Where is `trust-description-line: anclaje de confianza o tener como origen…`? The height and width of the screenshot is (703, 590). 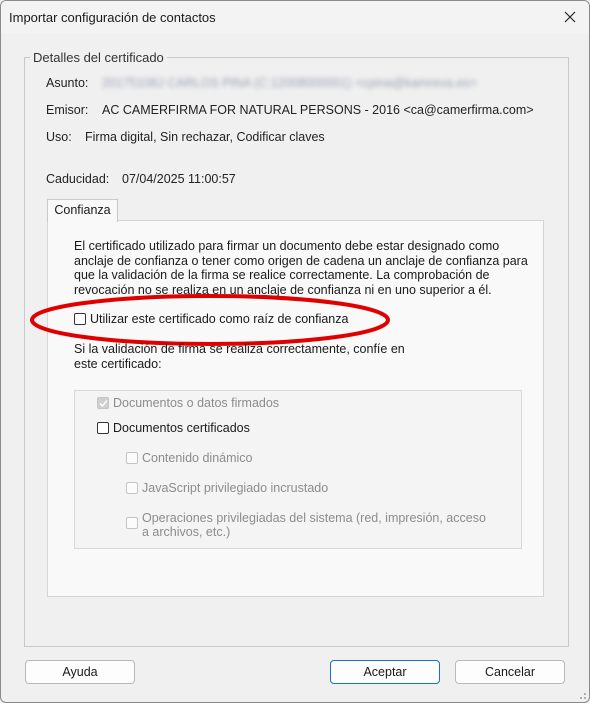
trust-description-line: anclaje de confianza o tener como origen… is located at coordinates (301, 260).